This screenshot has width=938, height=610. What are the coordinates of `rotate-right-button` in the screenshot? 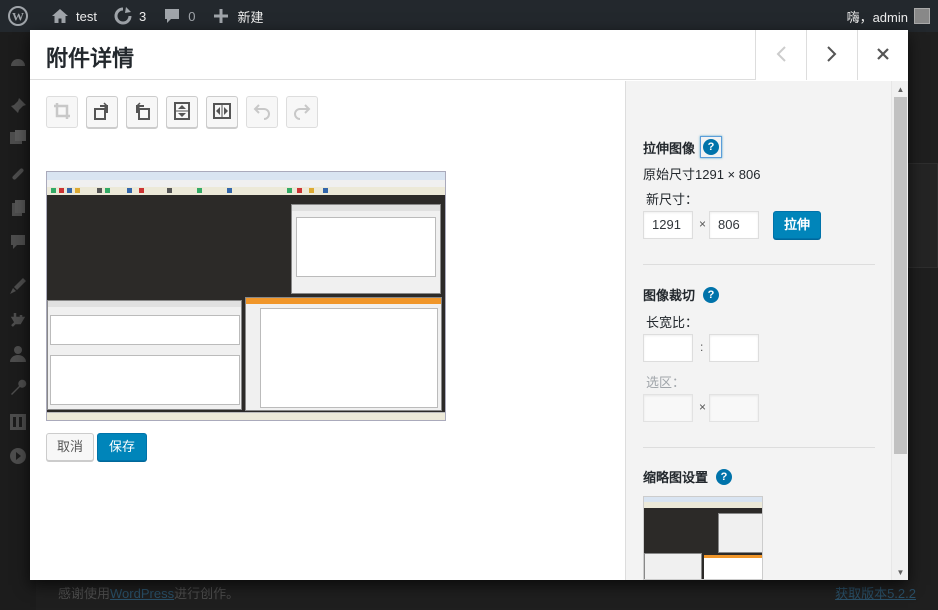 It's located at (142, 112).